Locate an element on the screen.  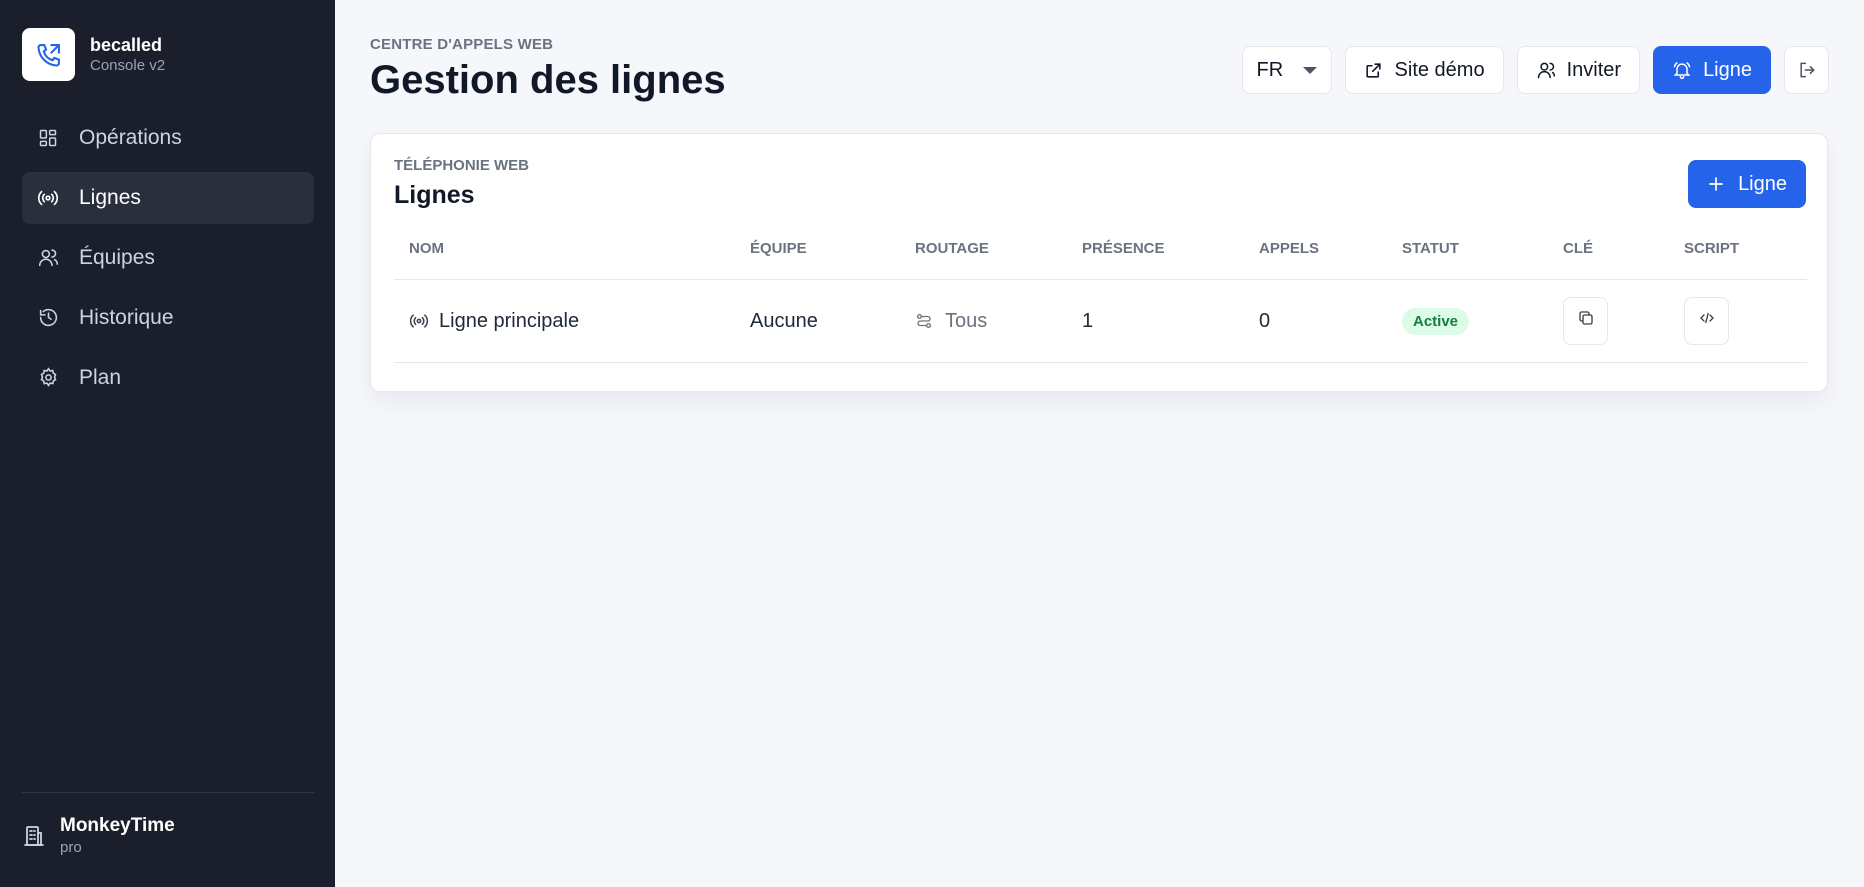
brand-name: becalled is located at coordinates (126, 44).